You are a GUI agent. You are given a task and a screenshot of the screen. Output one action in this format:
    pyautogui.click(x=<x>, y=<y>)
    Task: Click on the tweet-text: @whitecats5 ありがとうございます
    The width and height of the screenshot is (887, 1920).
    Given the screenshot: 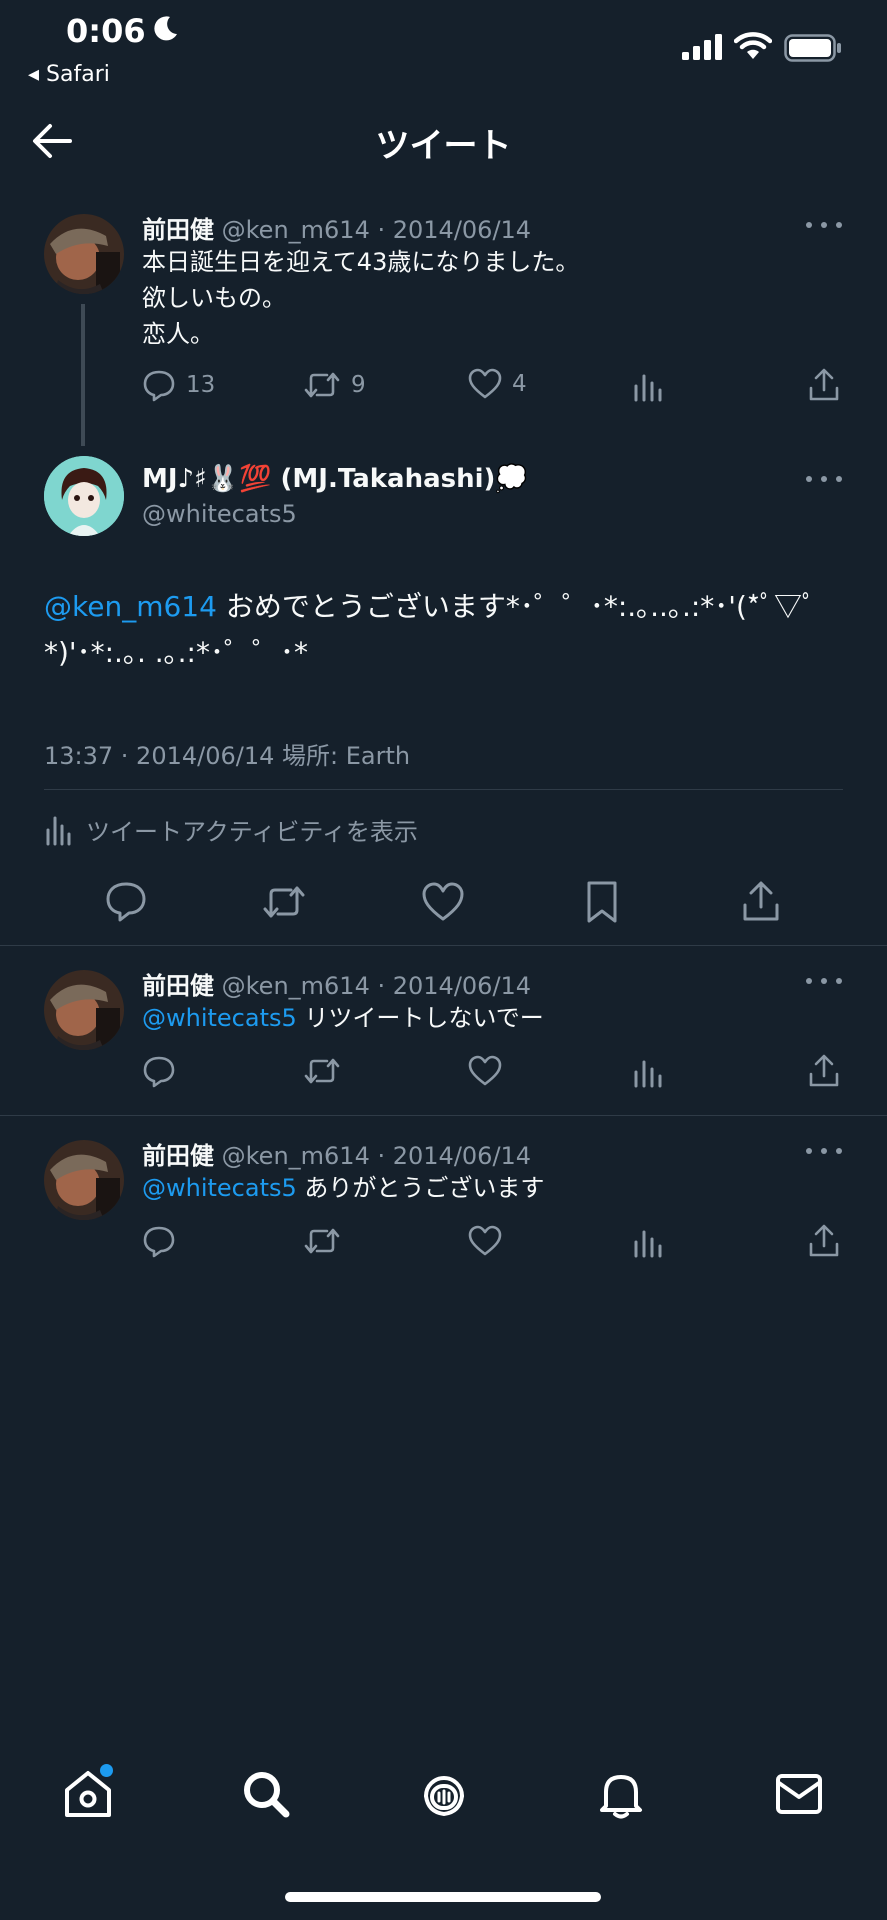 What is the action you would take?
    pyautogui.click(x=343, y=1188)
    